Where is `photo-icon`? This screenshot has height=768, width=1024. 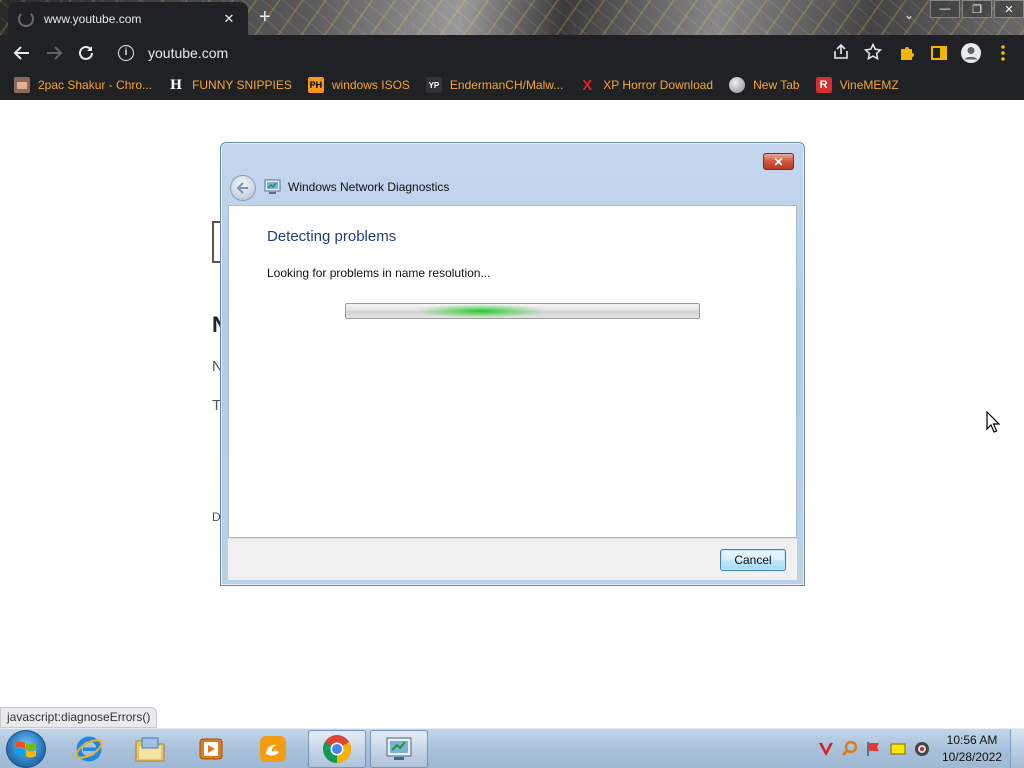 photo-icon is located at coordinates (22, 85).